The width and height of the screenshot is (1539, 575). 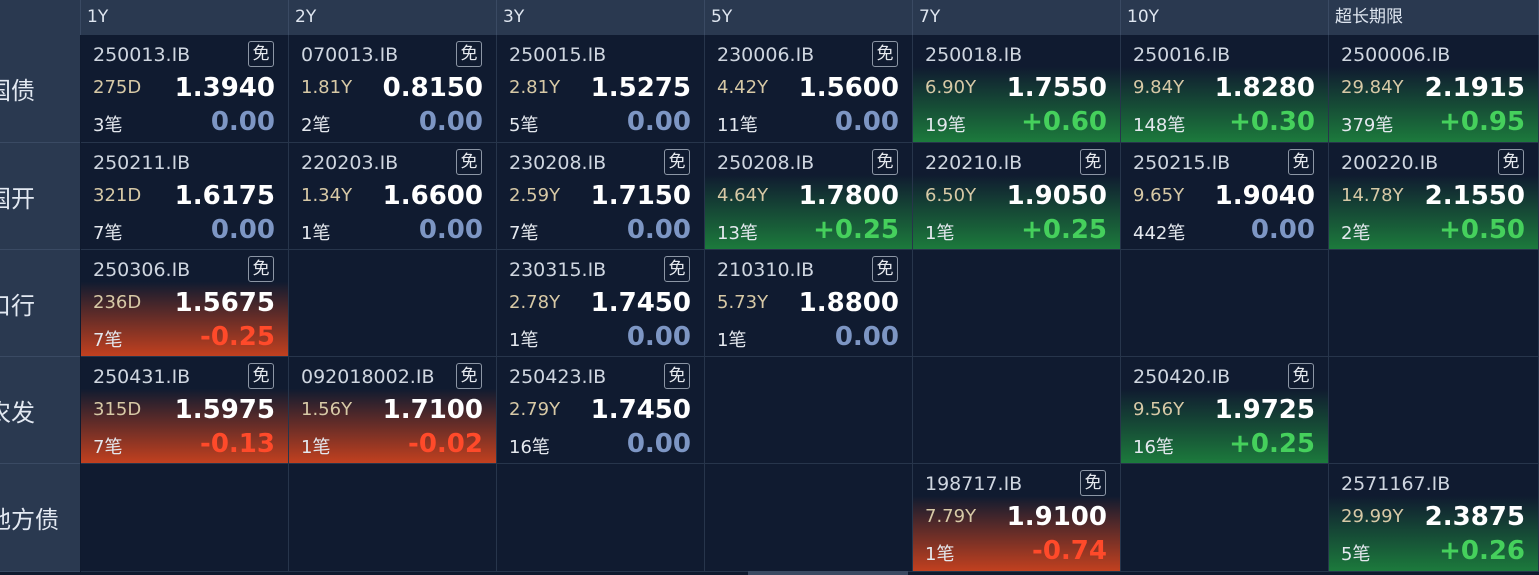 What do you see at coordinates (640, 303) in the screenshot?
I see `yield-value: 1.7450` at bounding box center [640, 303].